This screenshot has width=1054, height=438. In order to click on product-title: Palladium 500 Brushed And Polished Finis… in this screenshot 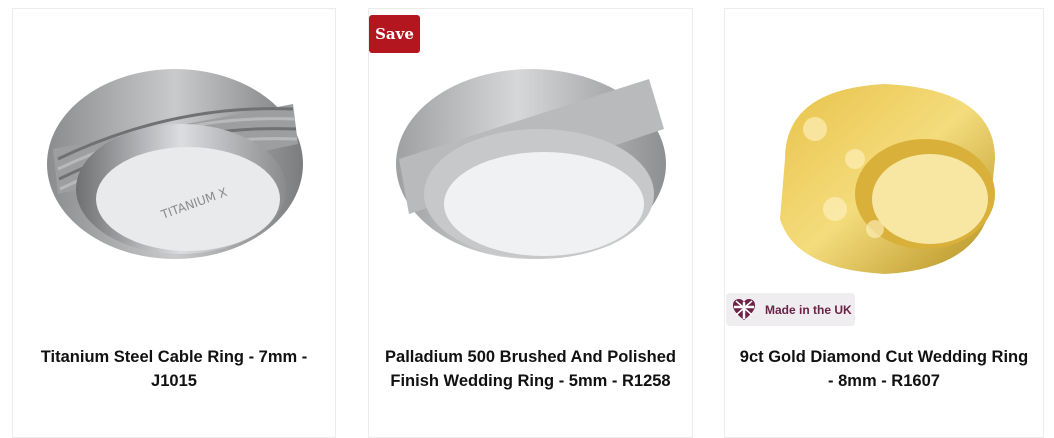, I will do `click(530, 369)`.